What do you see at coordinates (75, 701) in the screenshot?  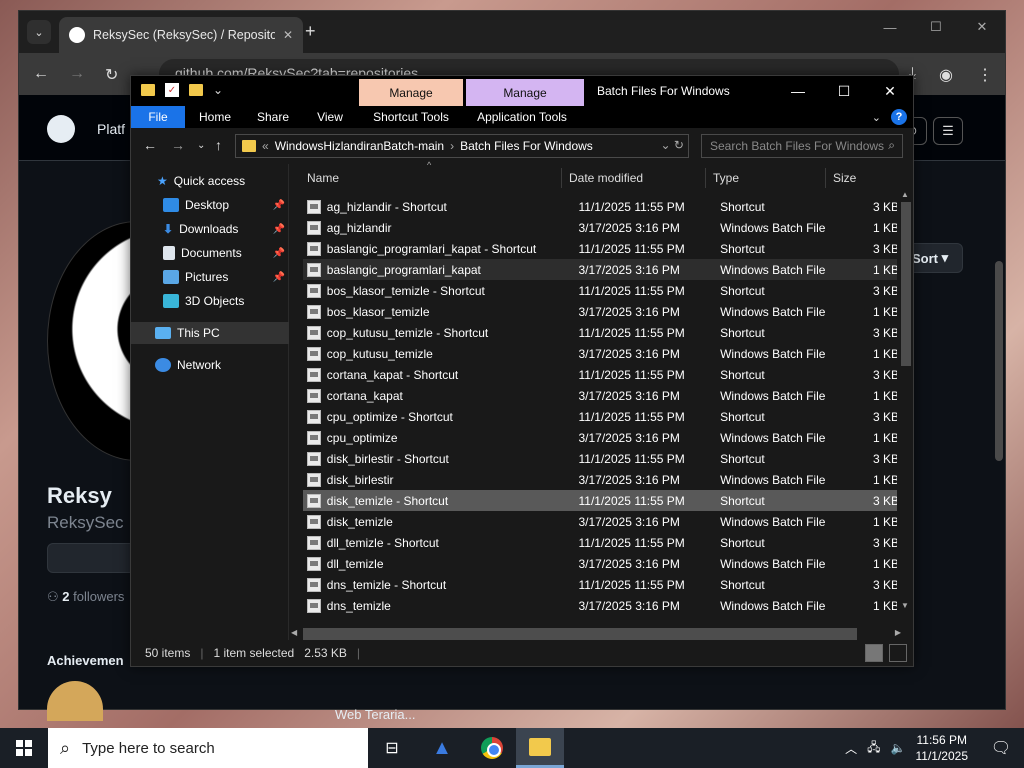 I see `achievement-badge` at bounding box center [75, 701].